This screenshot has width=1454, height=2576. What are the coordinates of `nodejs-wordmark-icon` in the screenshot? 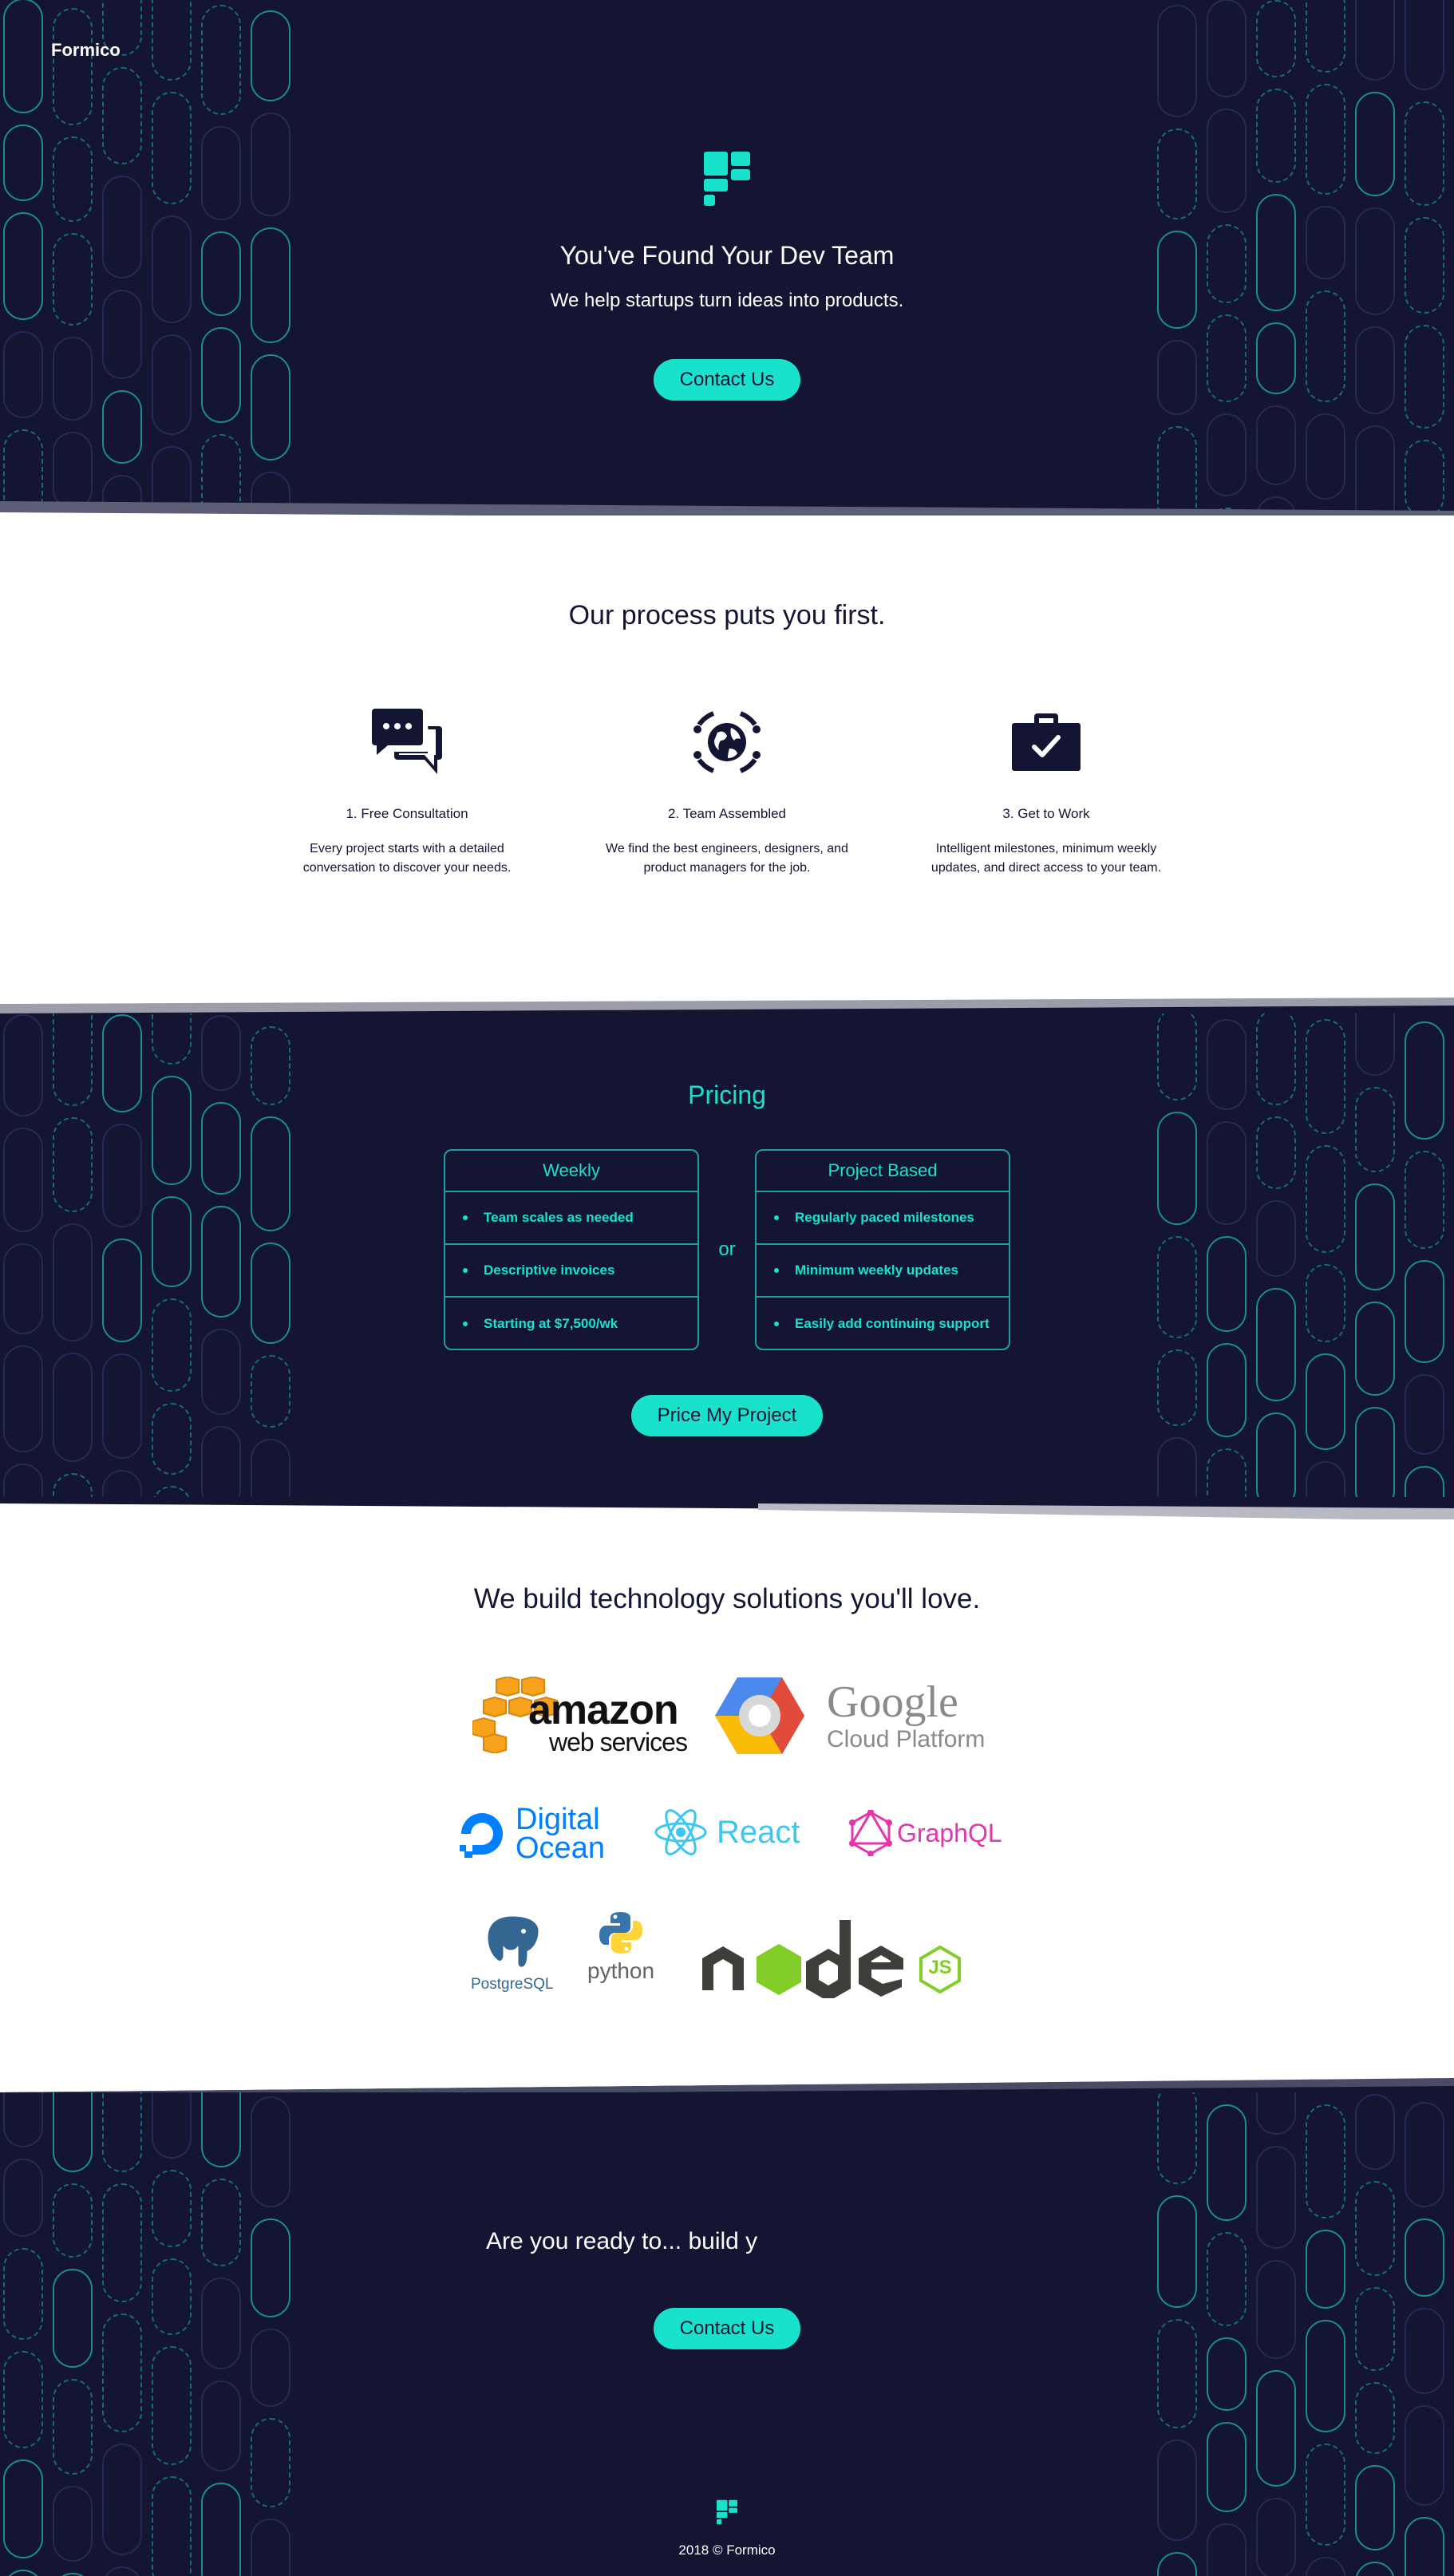 It's located at (831, 1959).